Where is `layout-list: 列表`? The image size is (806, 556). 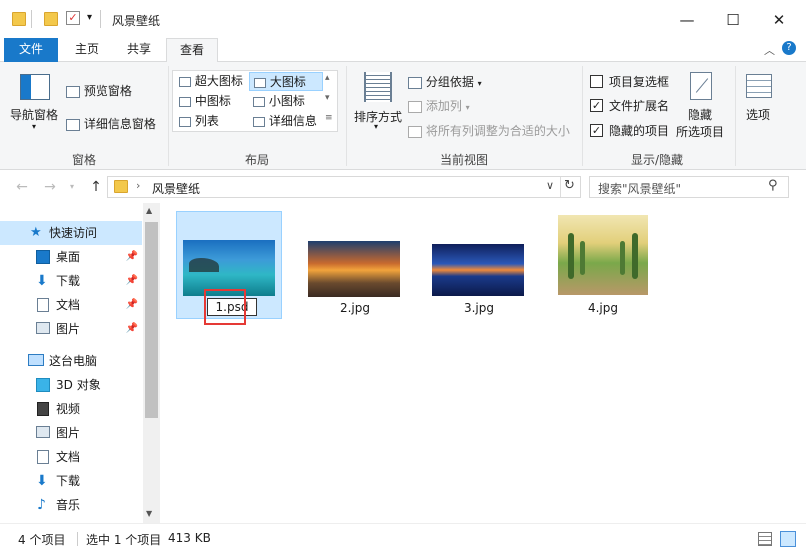 layout-list: 列表 is located at coordinates (212, 121).